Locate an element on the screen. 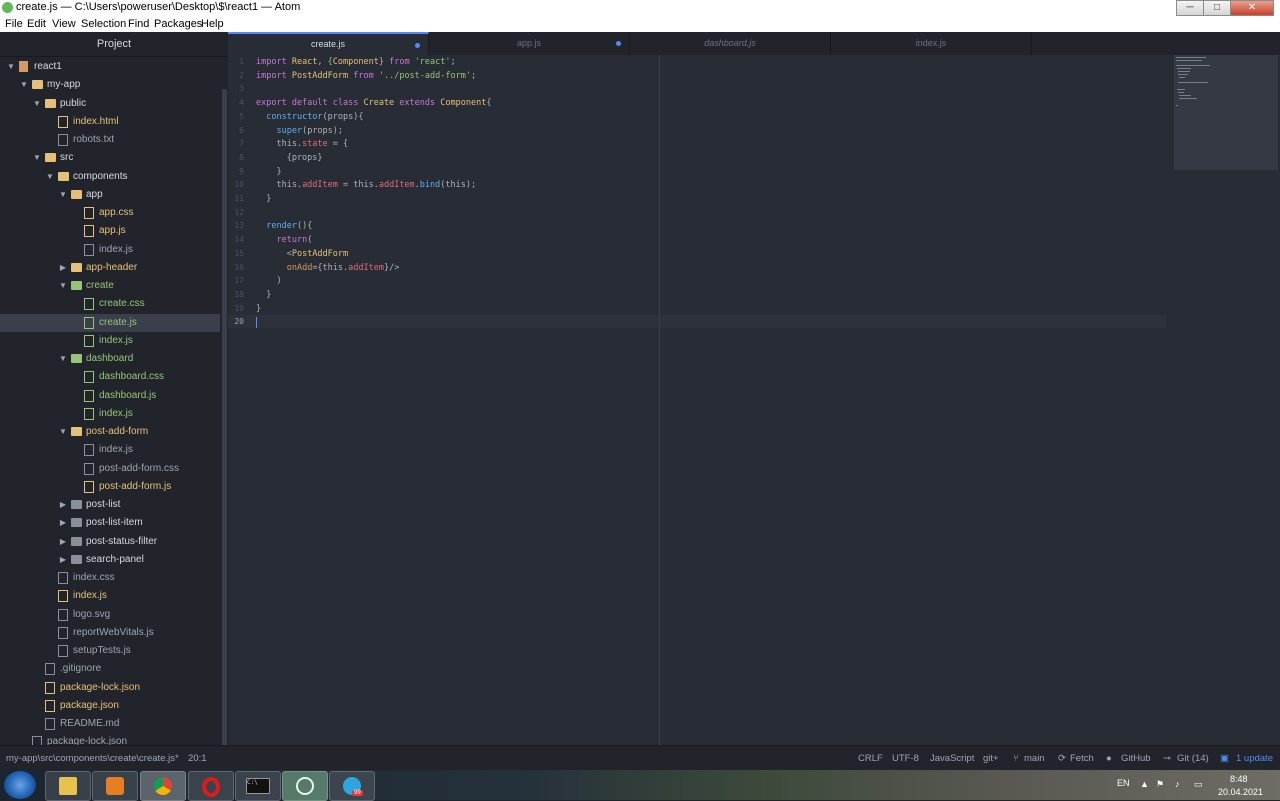 The image size is (1280, 801). taskbar-command-prompt: C:\ is located at coordinates (258, 786).